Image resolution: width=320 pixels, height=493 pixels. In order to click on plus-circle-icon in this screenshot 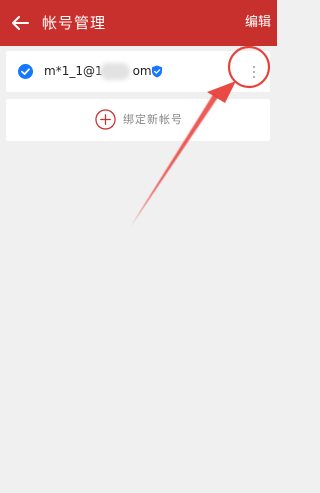, I will do `click(105, 119)`.